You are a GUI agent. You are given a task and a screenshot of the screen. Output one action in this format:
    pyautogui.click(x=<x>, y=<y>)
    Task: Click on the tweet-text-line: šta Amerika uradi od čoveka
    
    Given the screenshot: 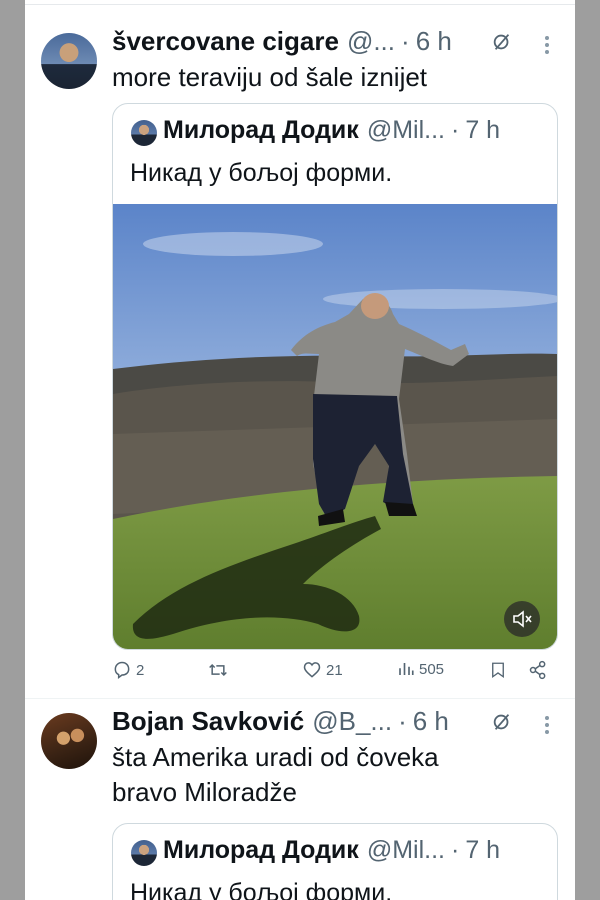 What is the action you would take?
    pyautogui.click(x=275, y=757)
    